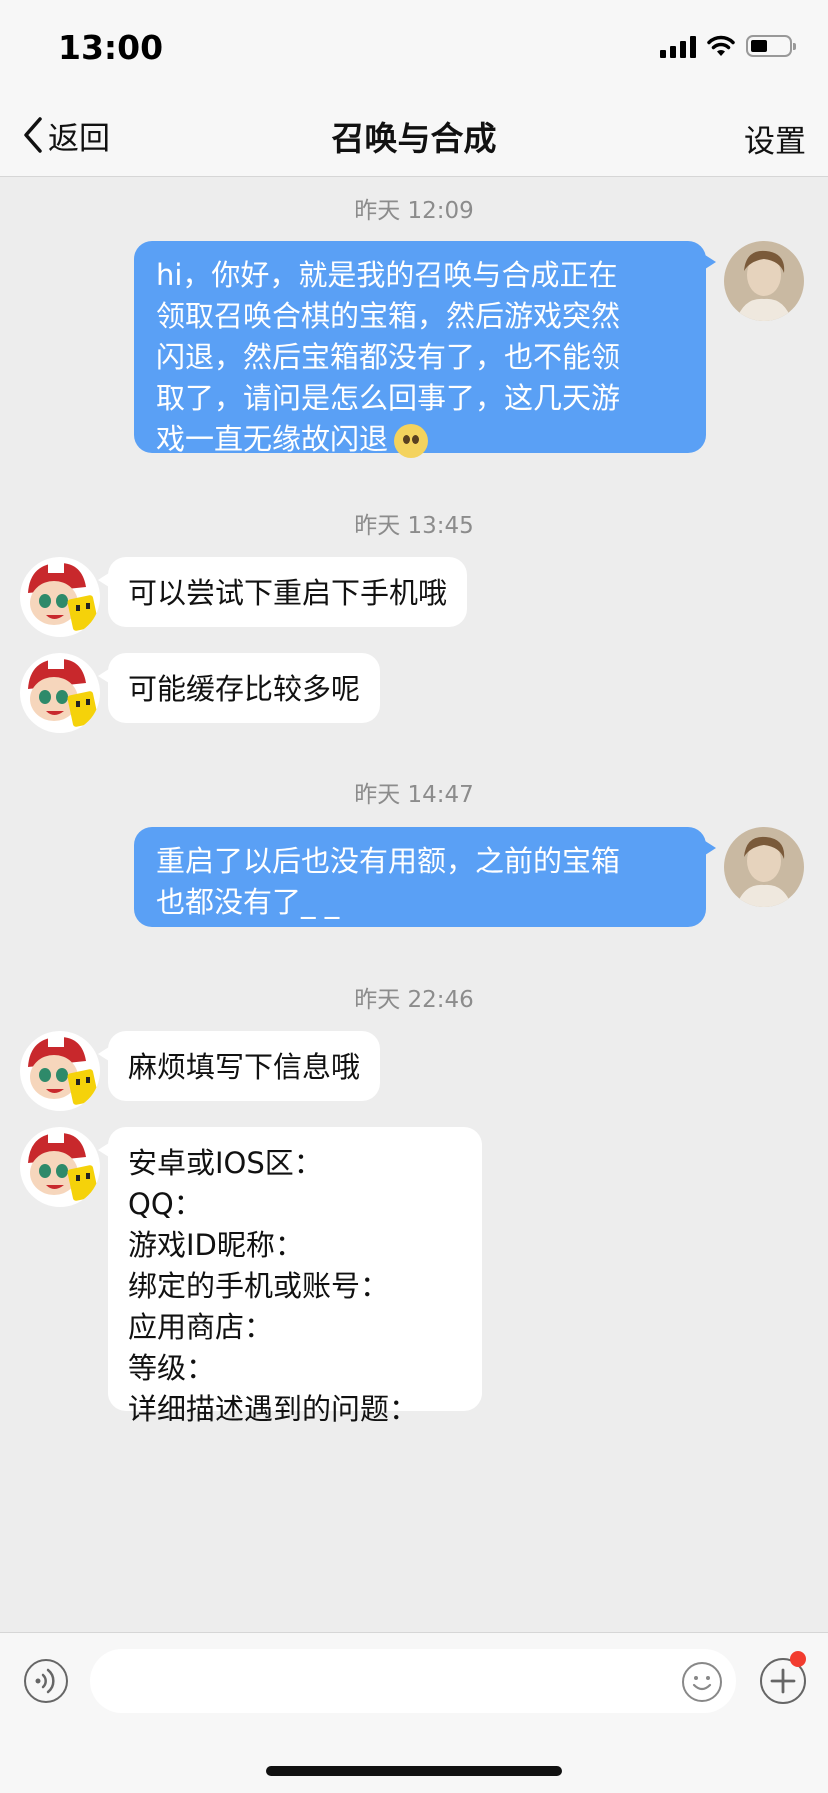 The image size is (828, 1793). What do you see at coordinates (771, 46) in the screenshot?
I see `battery-icon` at bounding box center [771, 46].